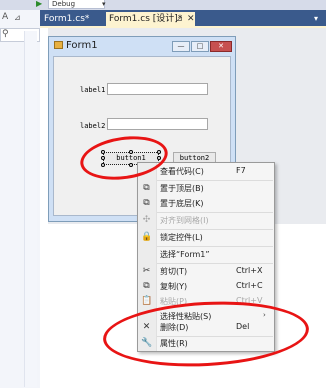 The width and height of the screenshot is (326, 388). What do you see at coordinates (104, 4) in the screenshot?
I see `chevron-down-icon: ▾` at bounding box center [104, 4].